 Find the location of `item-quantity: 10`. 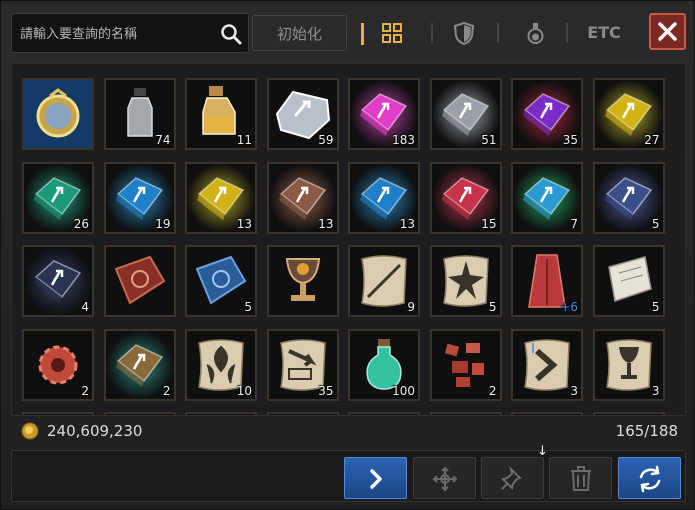

item-quantity: 10 is located at coordinates (244, 390).